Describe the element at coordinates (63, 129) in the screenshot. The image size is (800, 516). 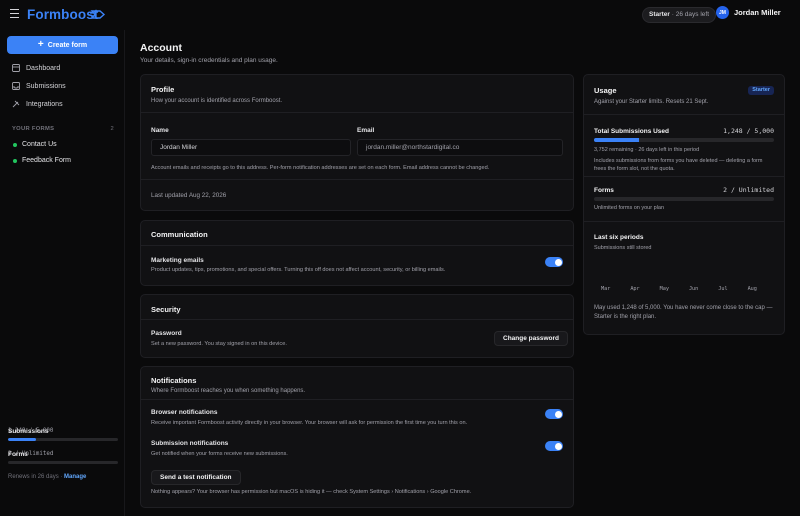
I see `your-forms-heading: YOUR FORMS 2` at that location.